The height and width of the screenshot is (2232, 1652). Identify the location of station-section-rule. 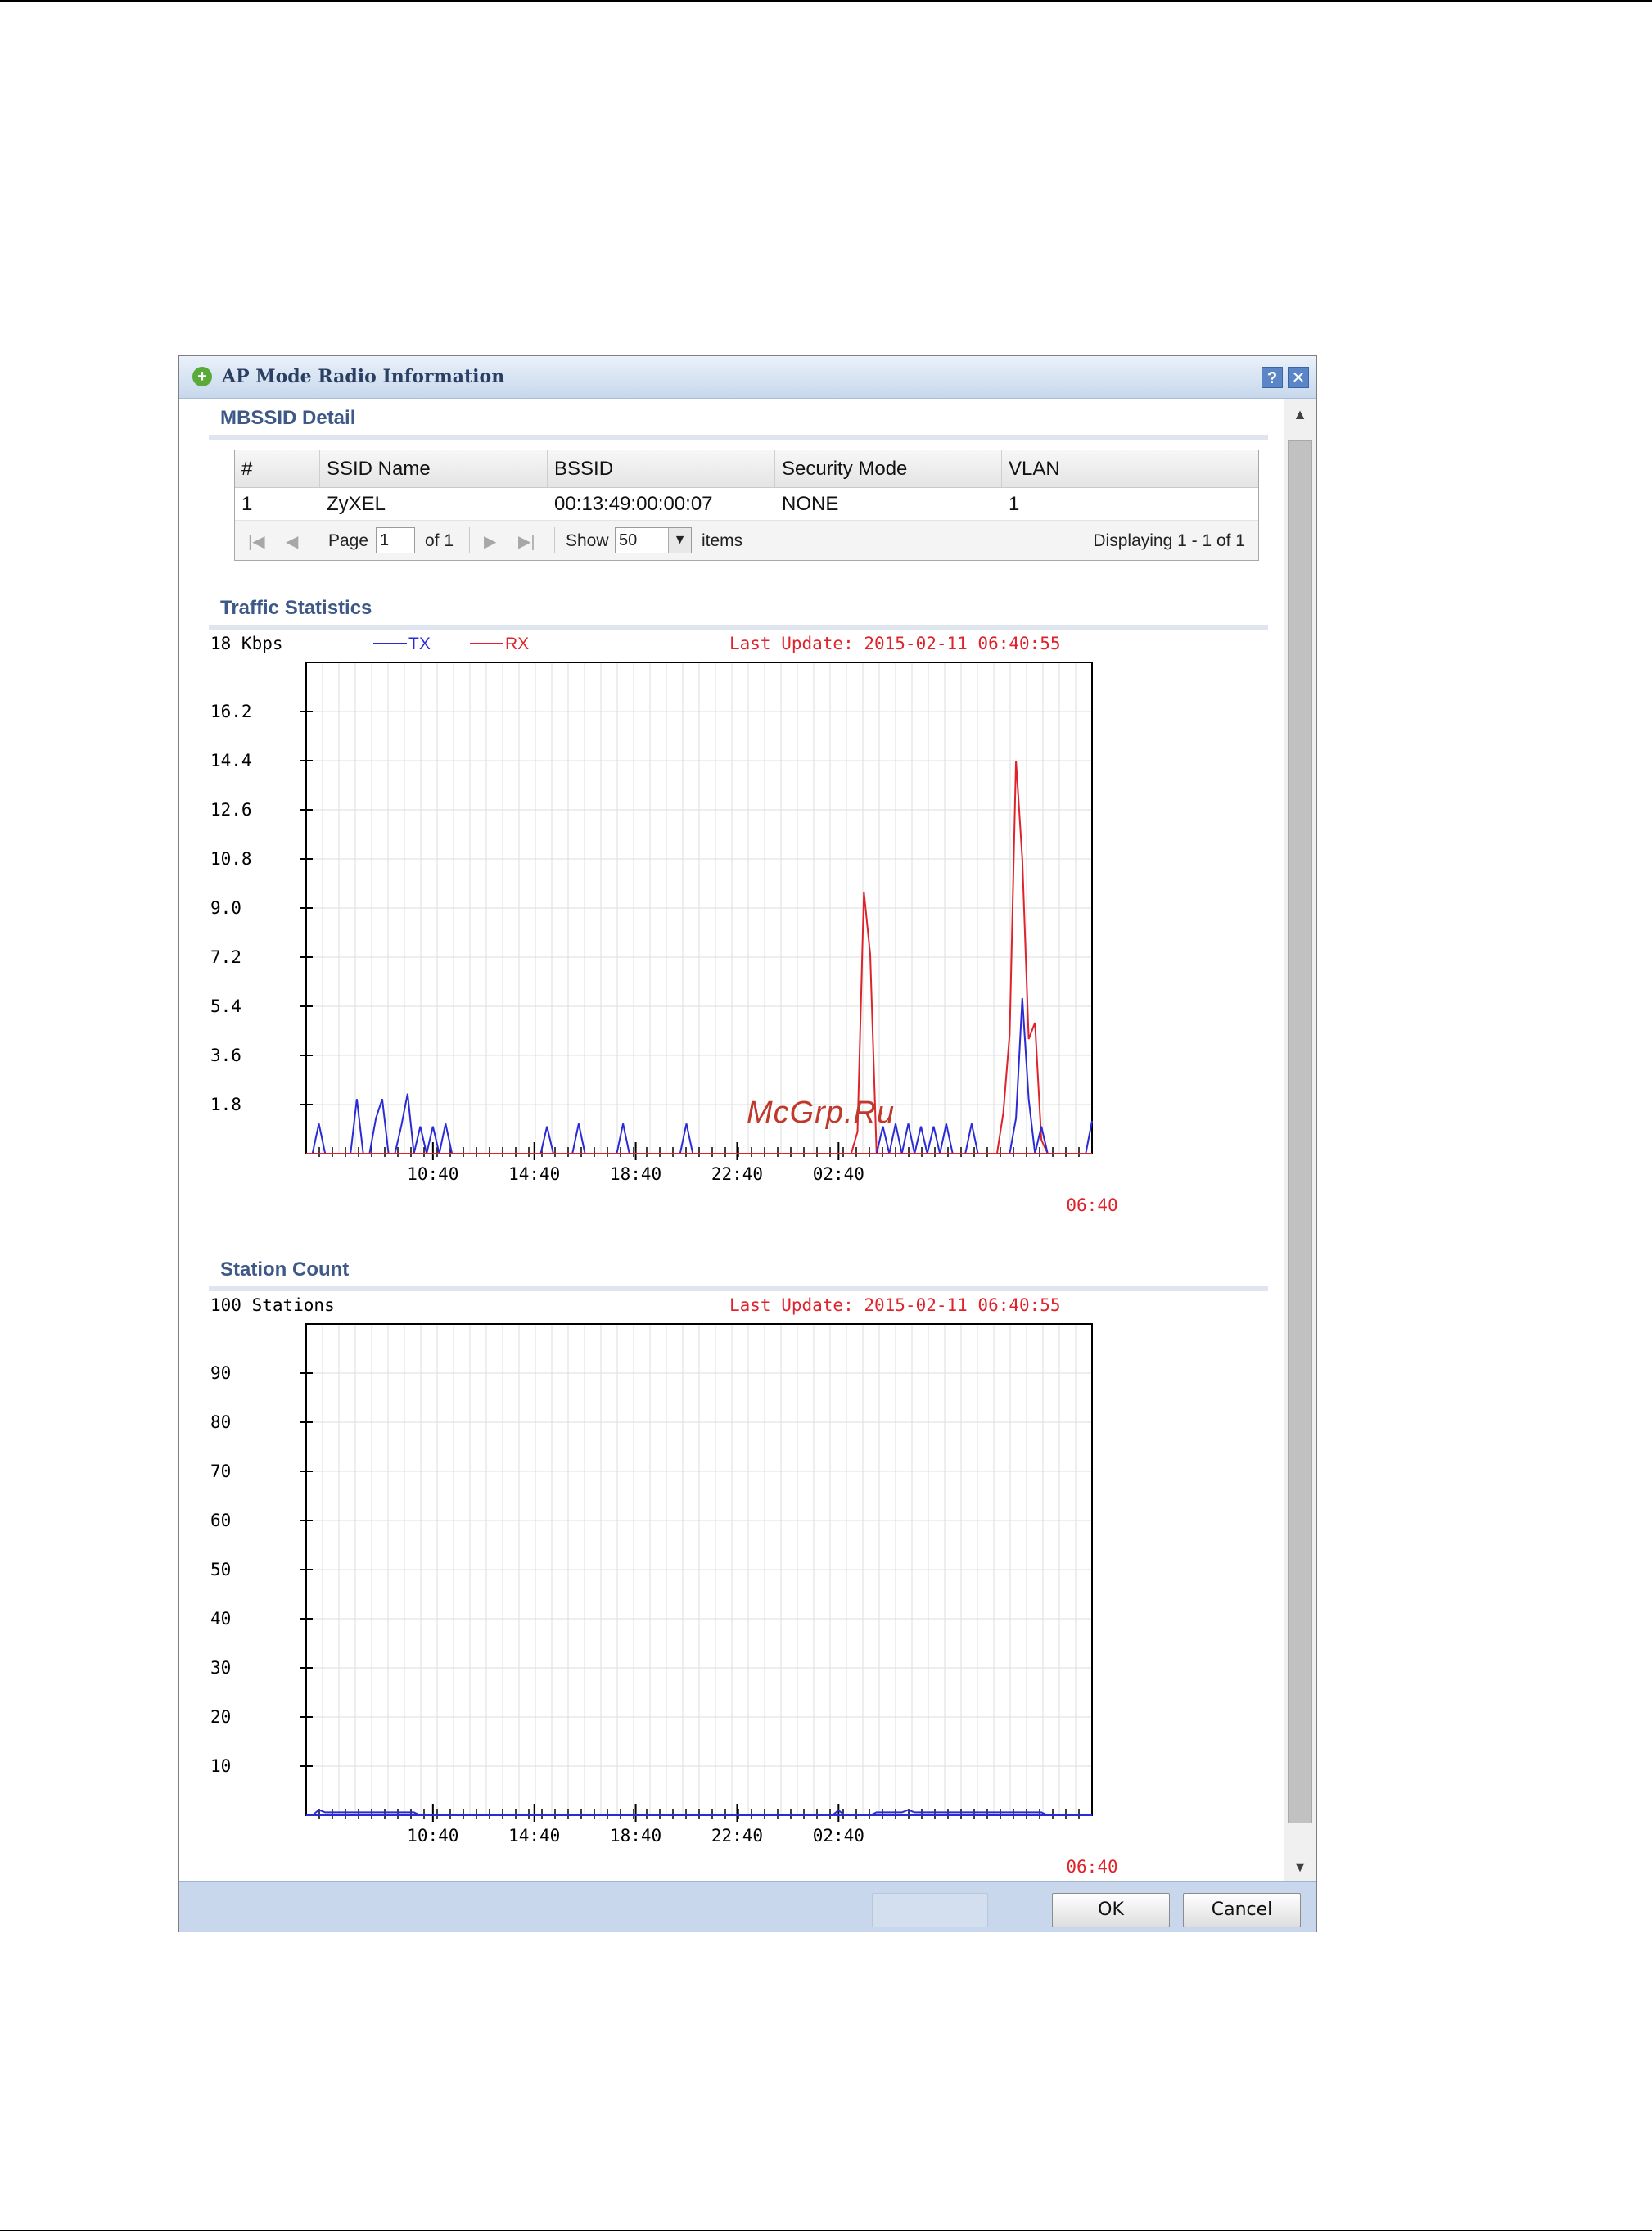
(738, 1288).